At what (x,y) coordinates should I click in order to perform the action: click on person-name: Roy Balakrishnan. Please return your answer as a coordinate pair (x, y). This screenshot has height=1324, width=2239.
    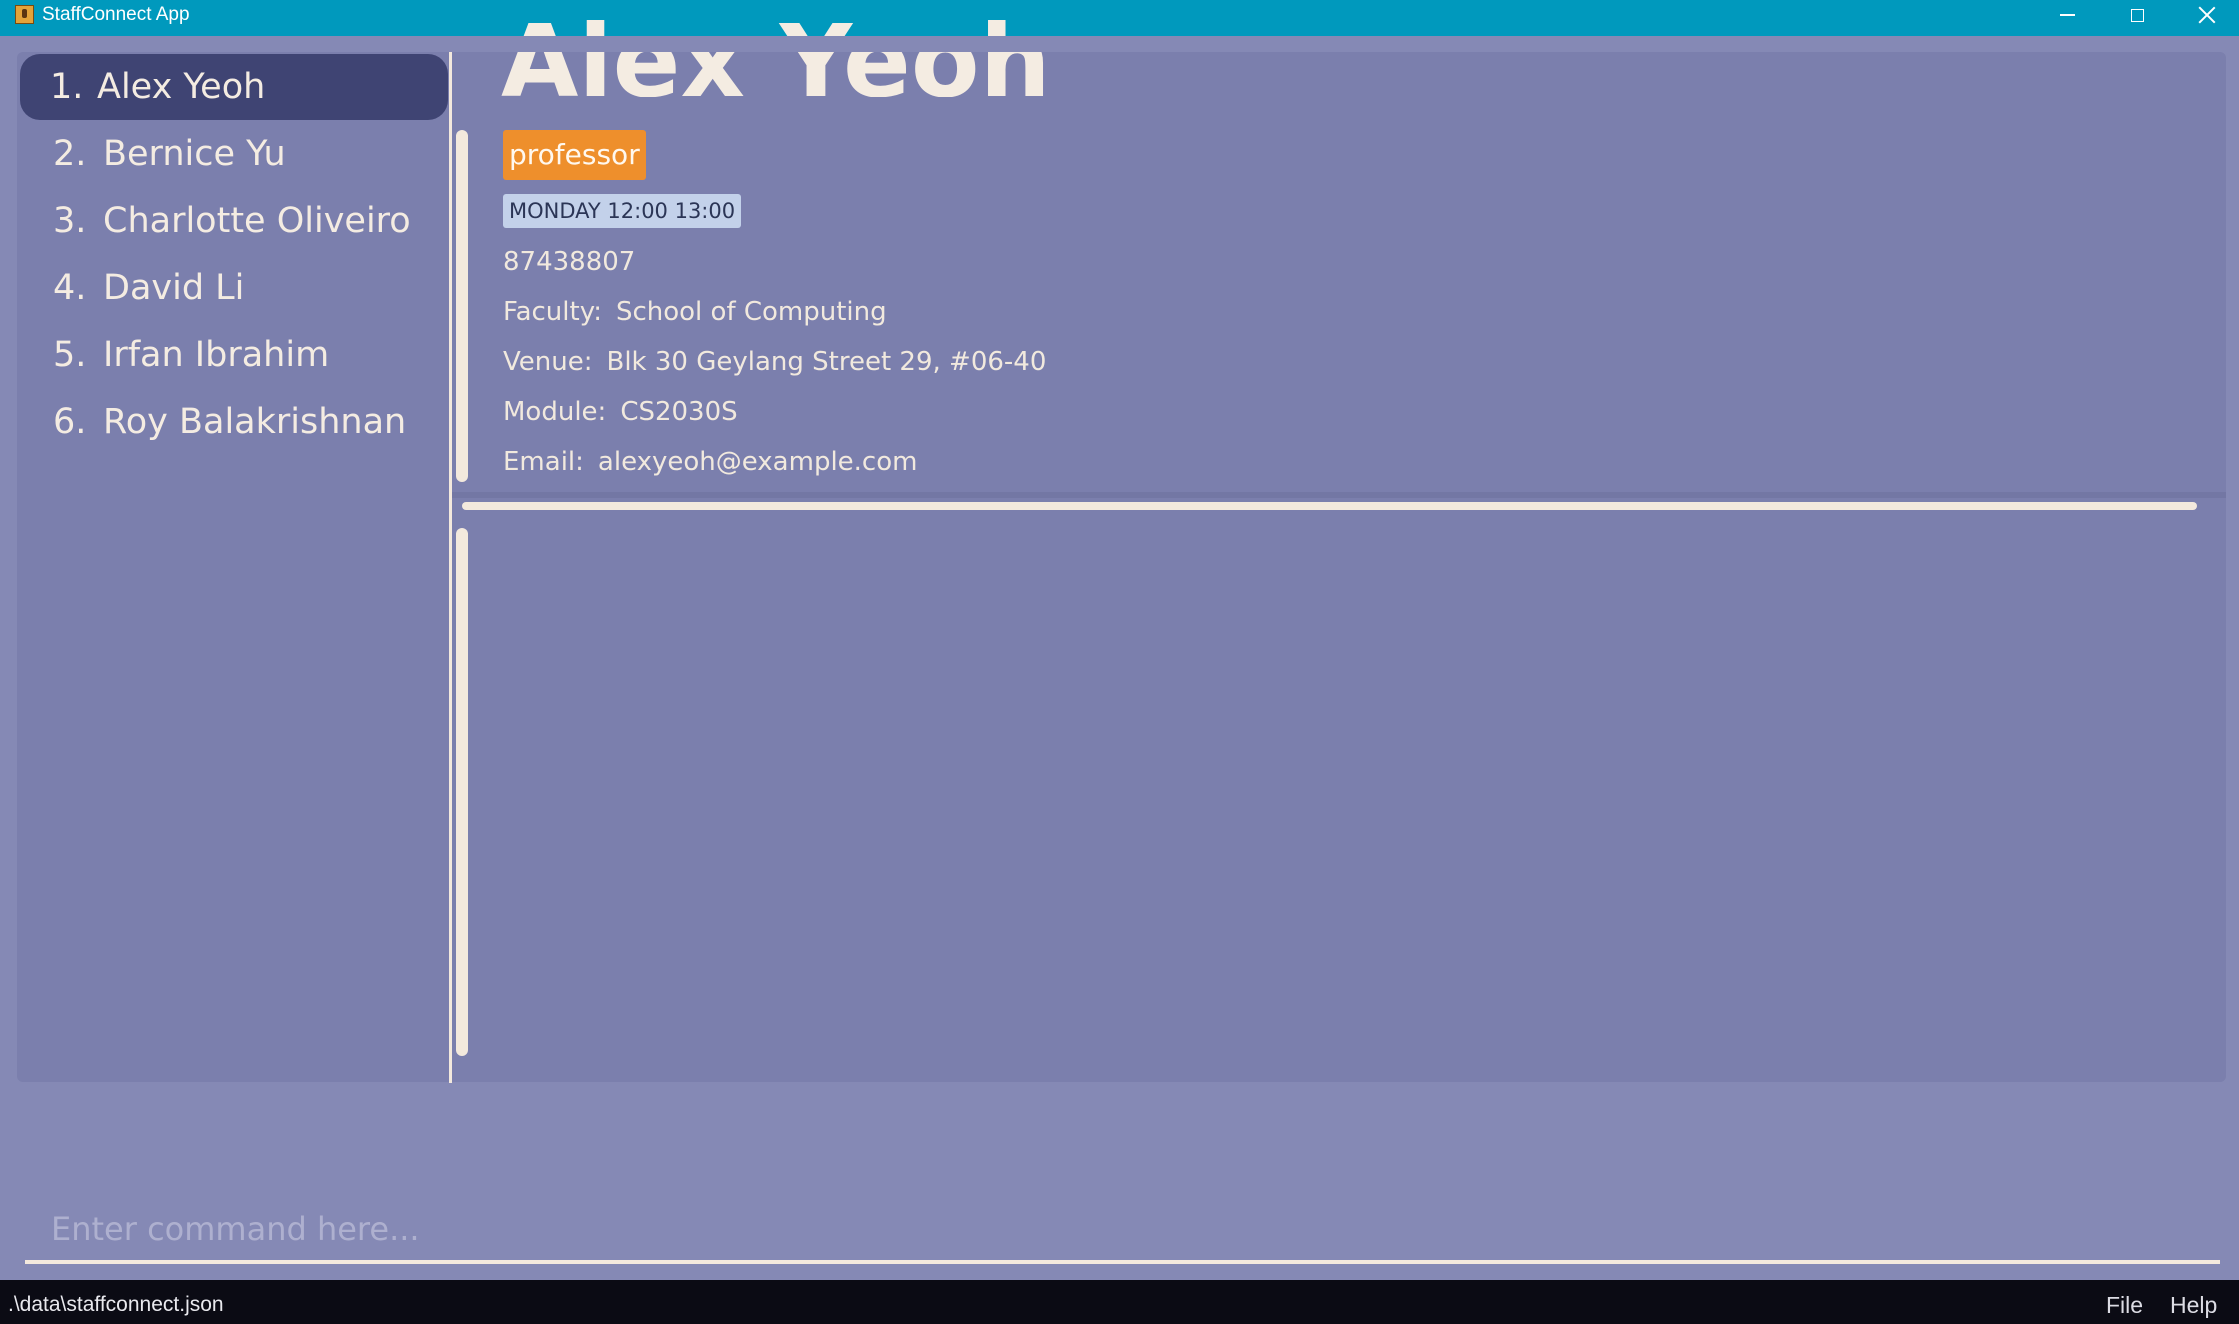
    Looking at the image, I should click on (255, 422).